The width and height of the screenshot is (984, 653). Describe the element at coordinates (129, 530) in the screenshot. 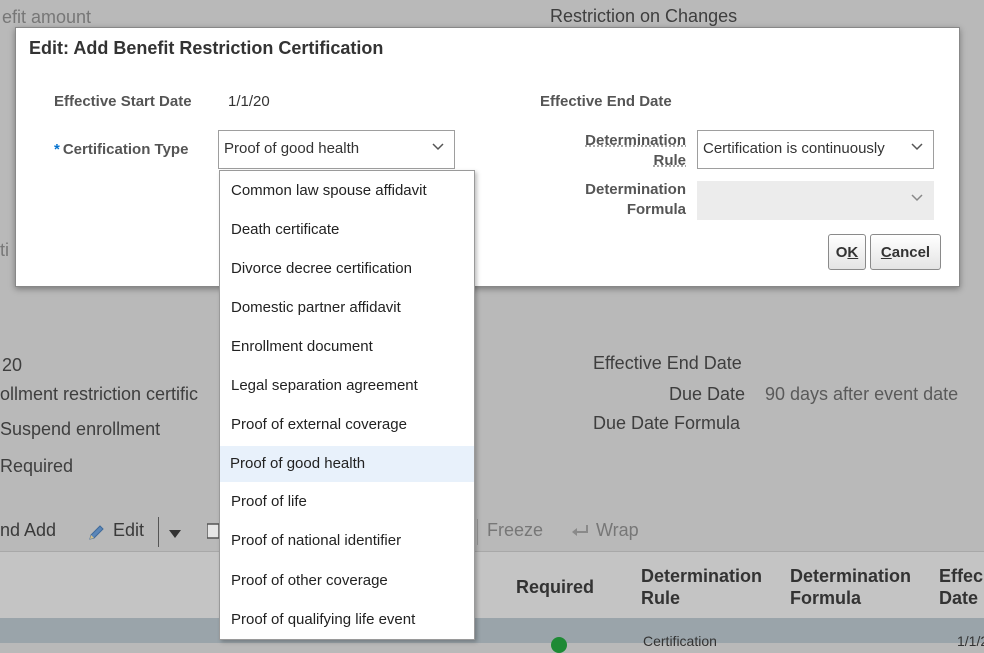

I see `bg-edit-button: Edit` at that location.